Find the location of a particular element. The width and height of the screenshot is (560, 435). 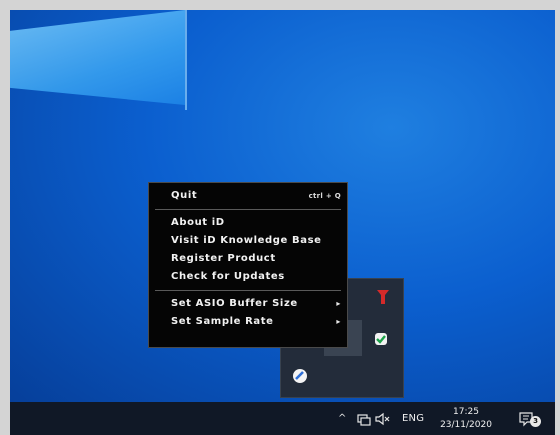

menu-item-sample-rate-label: Set Sample Rate is located at coordinates (222, 321).